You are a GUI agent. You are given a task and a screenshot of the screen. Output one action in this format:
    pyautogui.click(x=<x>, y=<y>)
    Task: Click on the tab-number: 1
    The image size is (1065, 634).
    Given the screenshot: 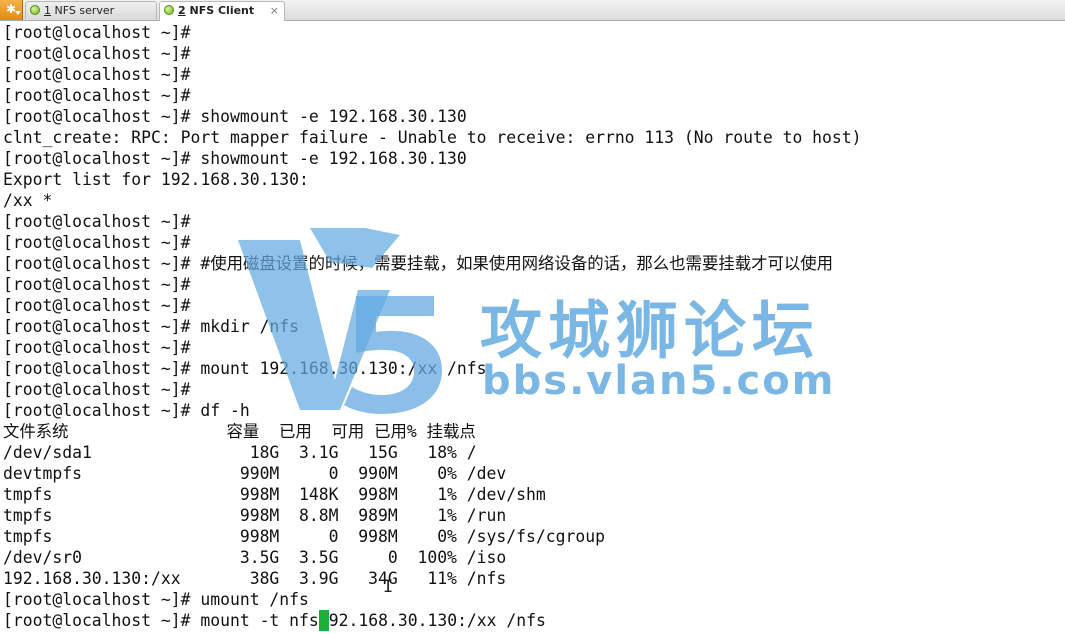 What is the action you would take?
    pyautogui.click(x=47, y=10)
    